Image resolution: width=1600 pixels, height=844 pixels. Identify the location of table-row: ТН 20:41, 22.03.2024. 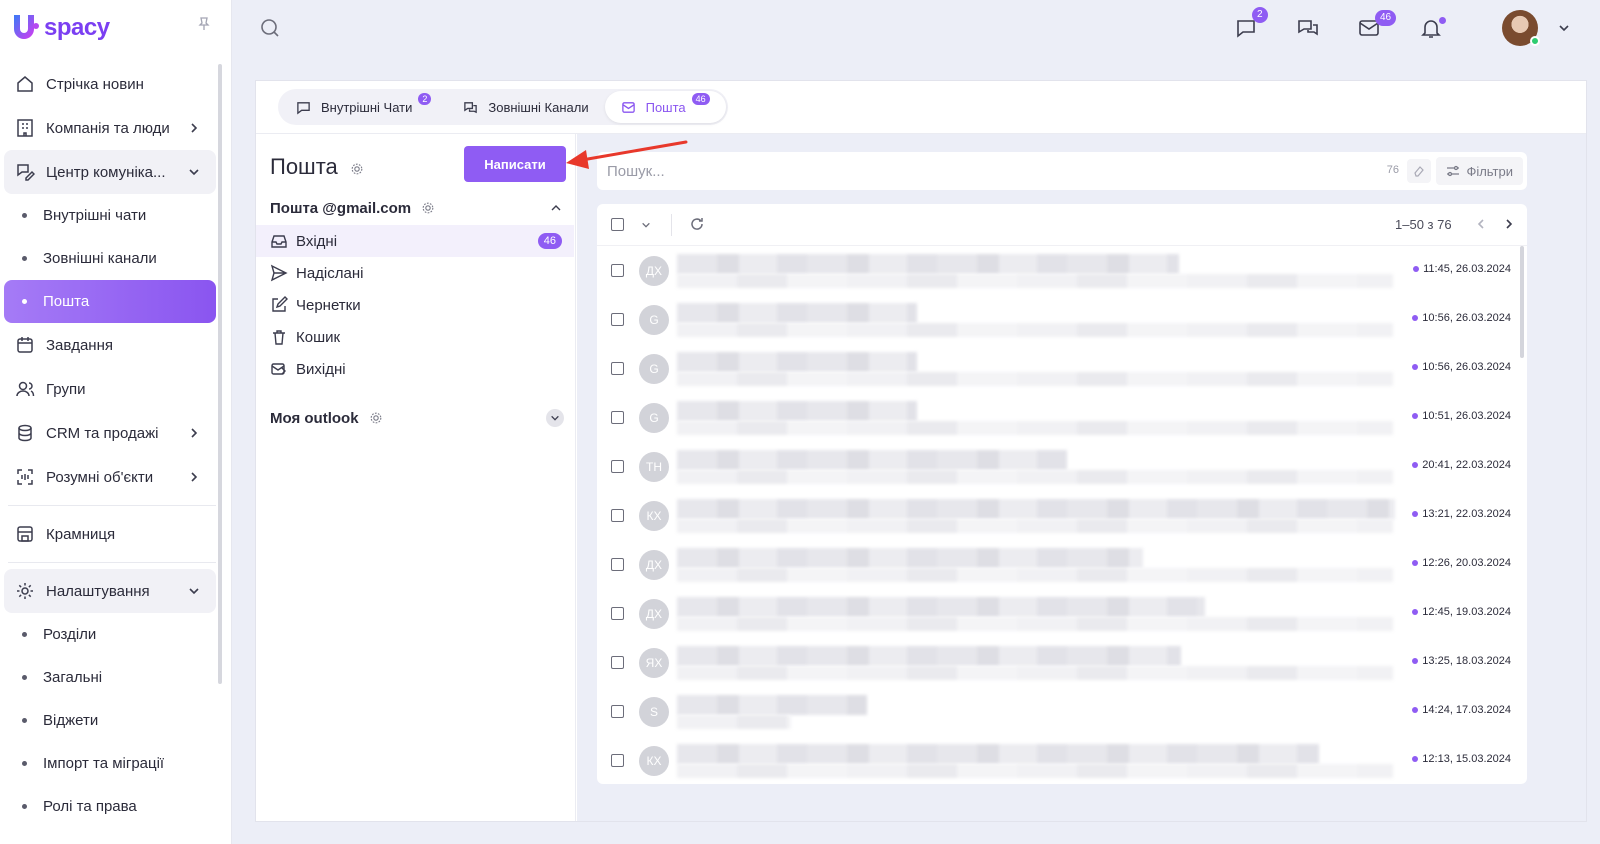
(1058, 466).